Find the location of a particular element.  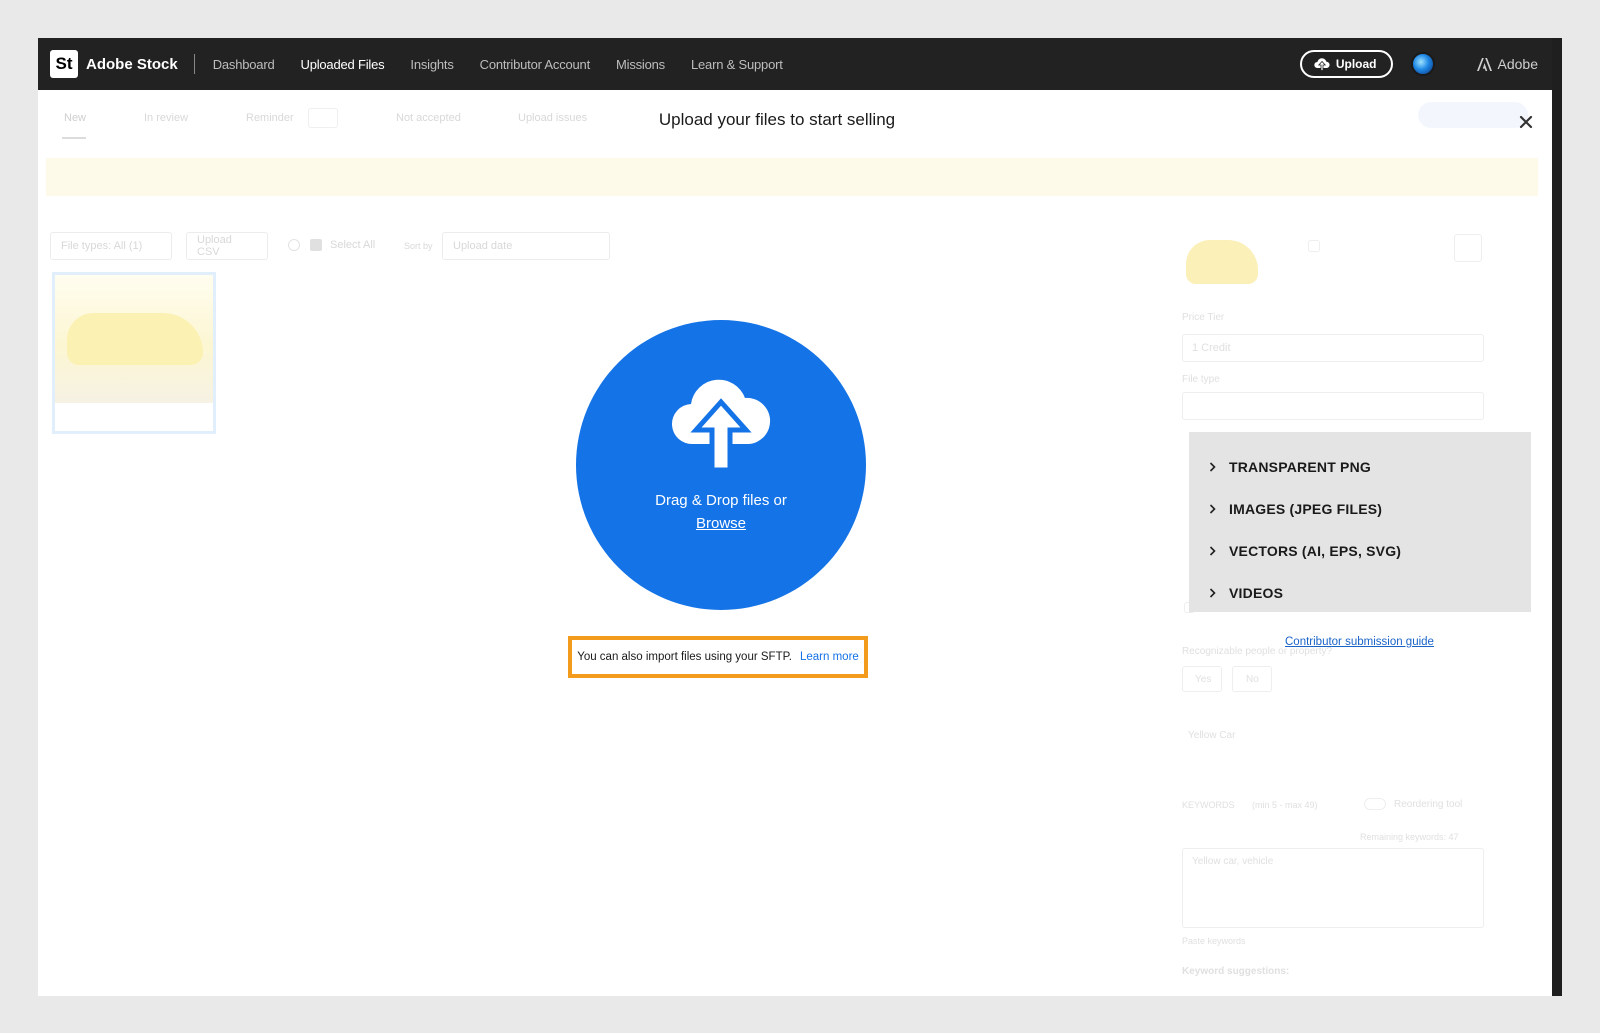

delete-icon is located at coordinates (1468, 248).